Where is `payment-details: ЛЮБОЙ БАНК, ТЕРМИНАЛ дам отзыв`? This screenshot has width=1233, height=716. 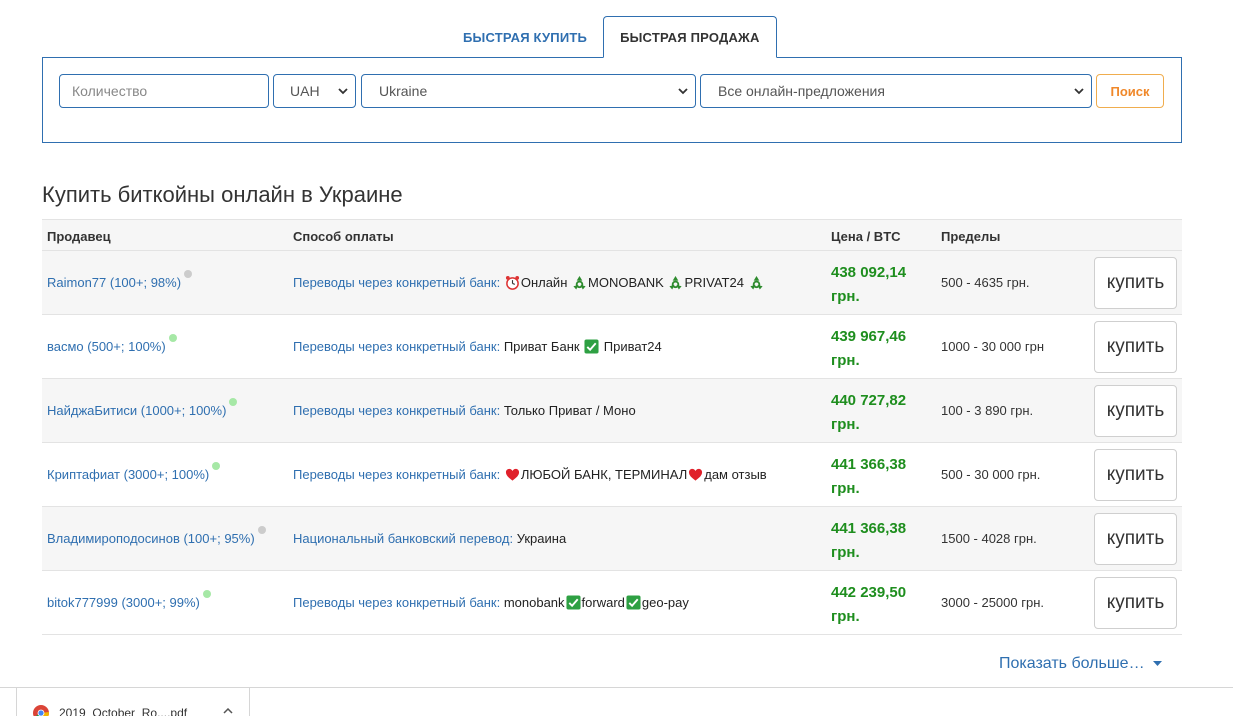
payment-details: ЛЮБОЙ БАНК, ТЕРМИНАЛ дам отзыв is located at coordinates (635, 474).